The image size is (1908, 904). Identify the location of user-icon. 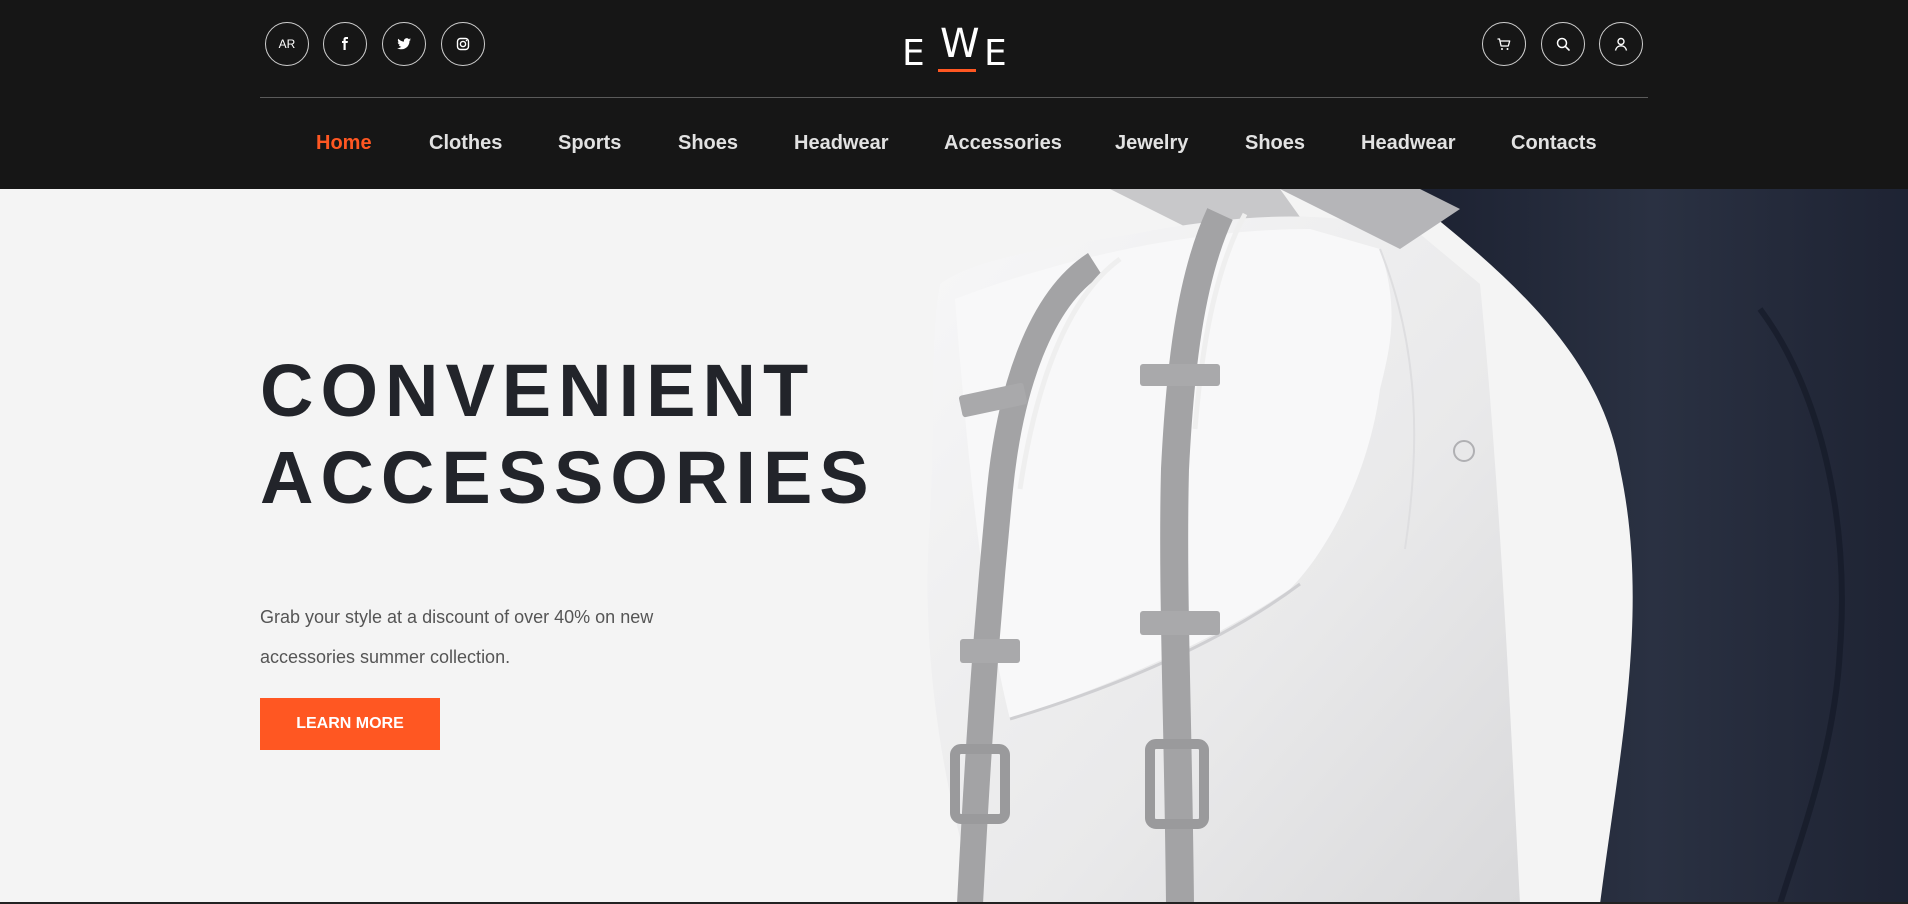
(1621, 44).